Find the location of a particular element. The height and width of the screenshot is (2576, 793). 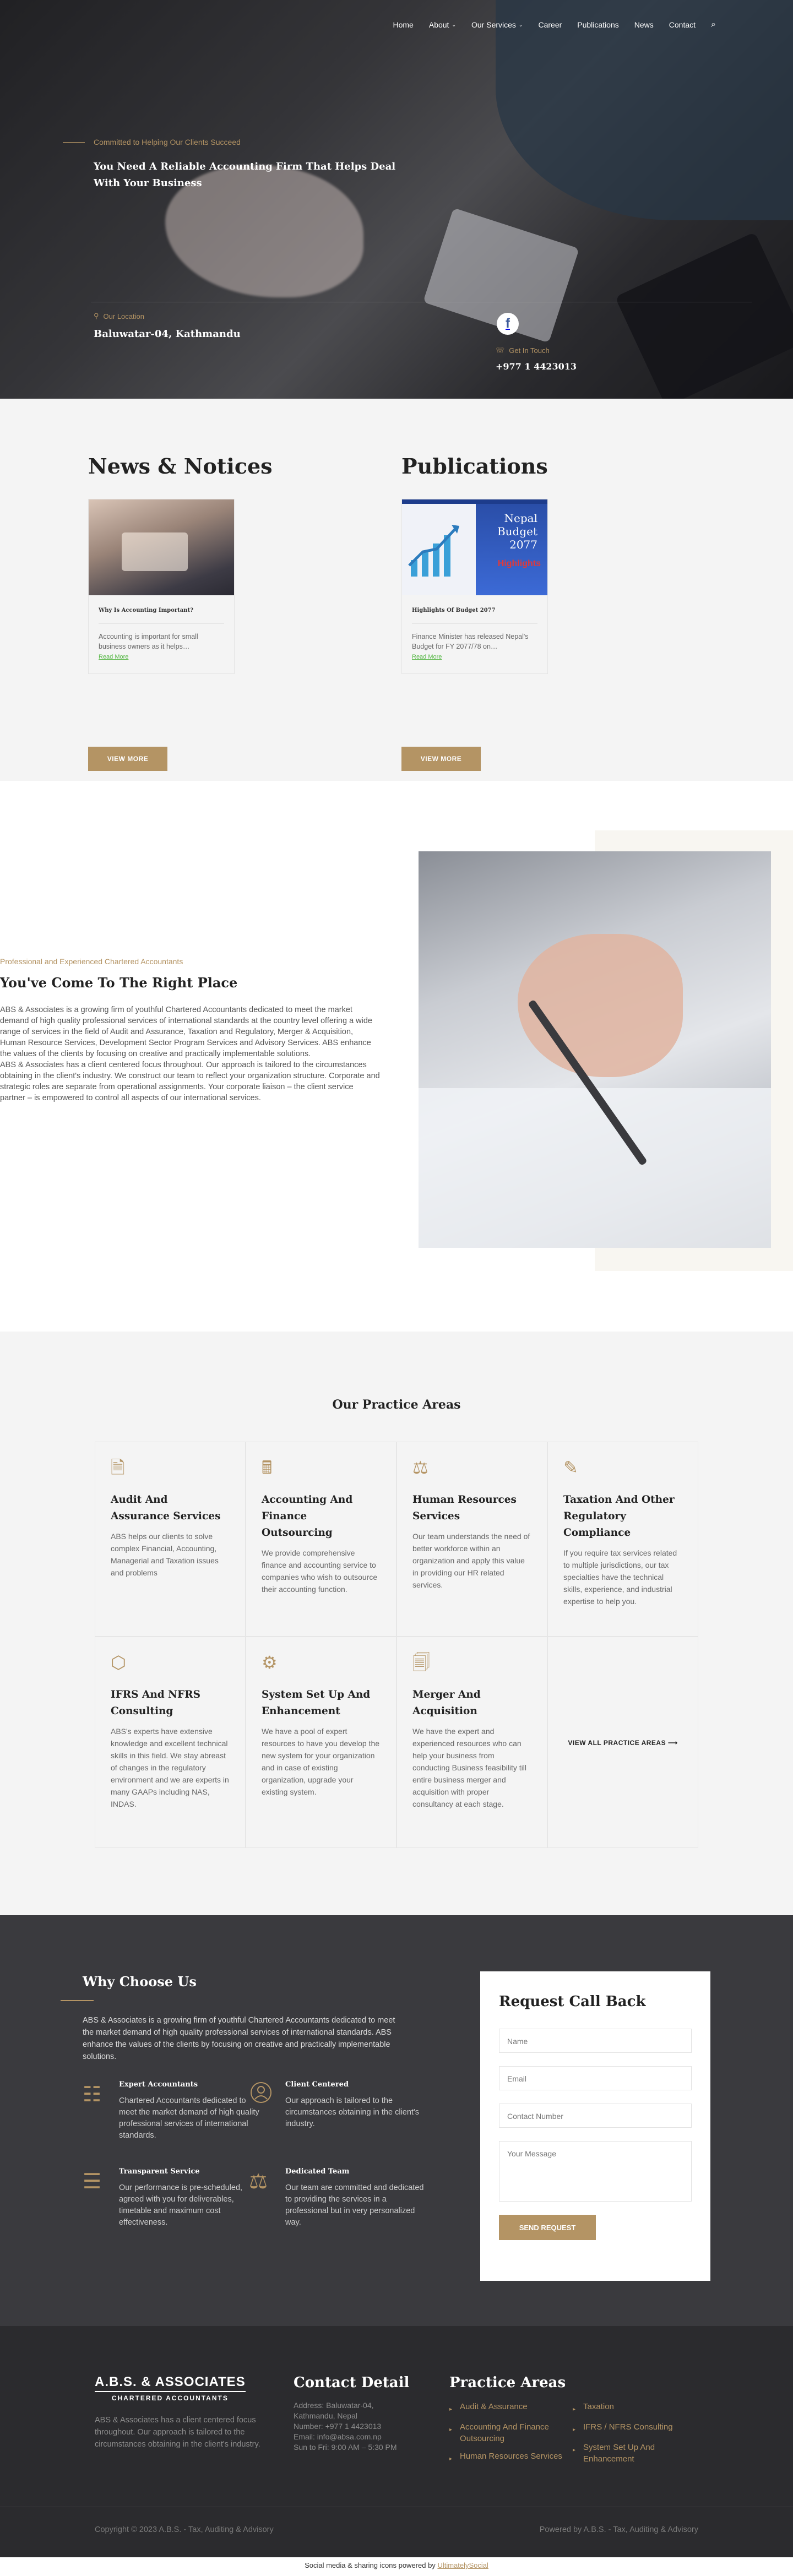

message-field: Your Message is located at coordinates (595, 2171).